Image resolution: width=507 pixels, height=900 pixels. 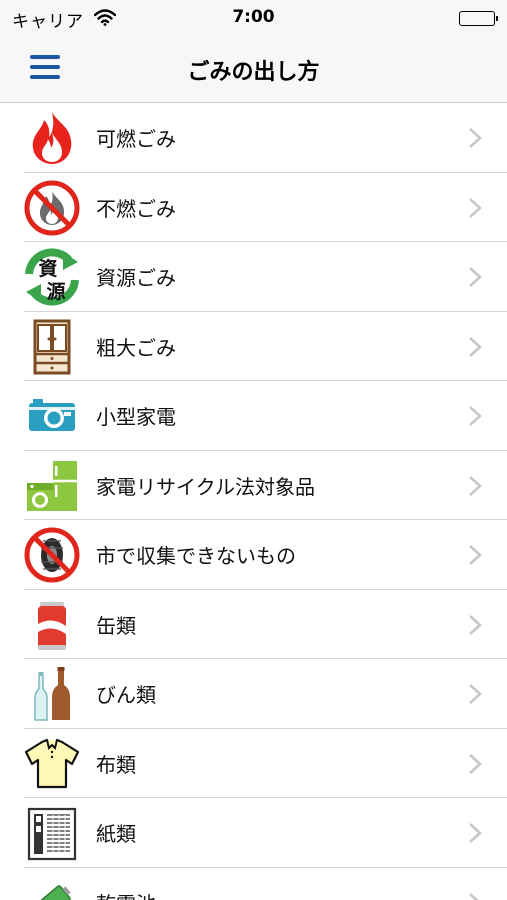 I want to click on list-item-resources: 資 源 資源ごみ, so click(x=253, y=277).